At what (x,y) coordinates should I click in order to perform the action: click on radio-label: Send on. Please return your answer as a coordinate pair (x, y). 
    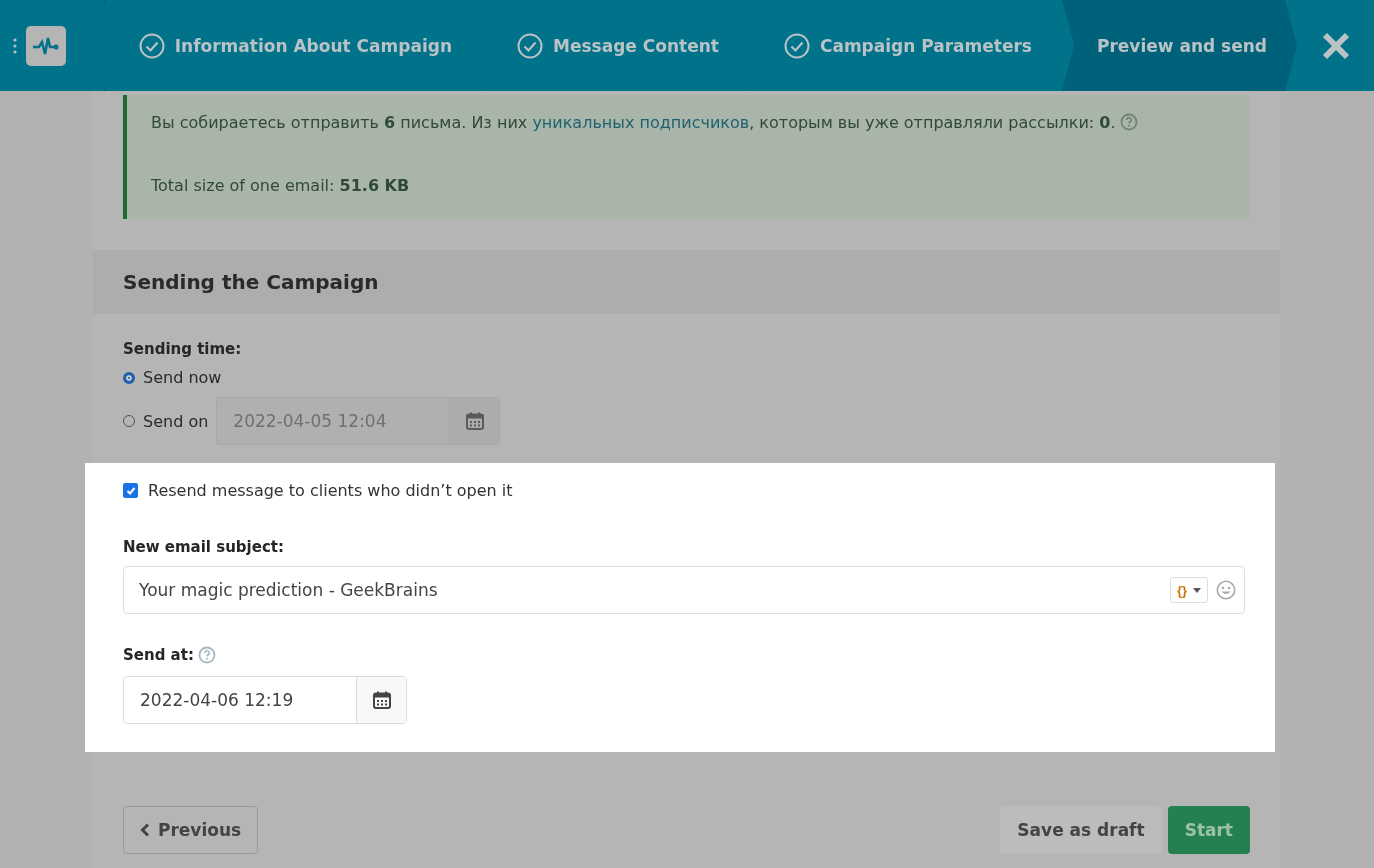
    Looking at the image, I should click on (176, 421).